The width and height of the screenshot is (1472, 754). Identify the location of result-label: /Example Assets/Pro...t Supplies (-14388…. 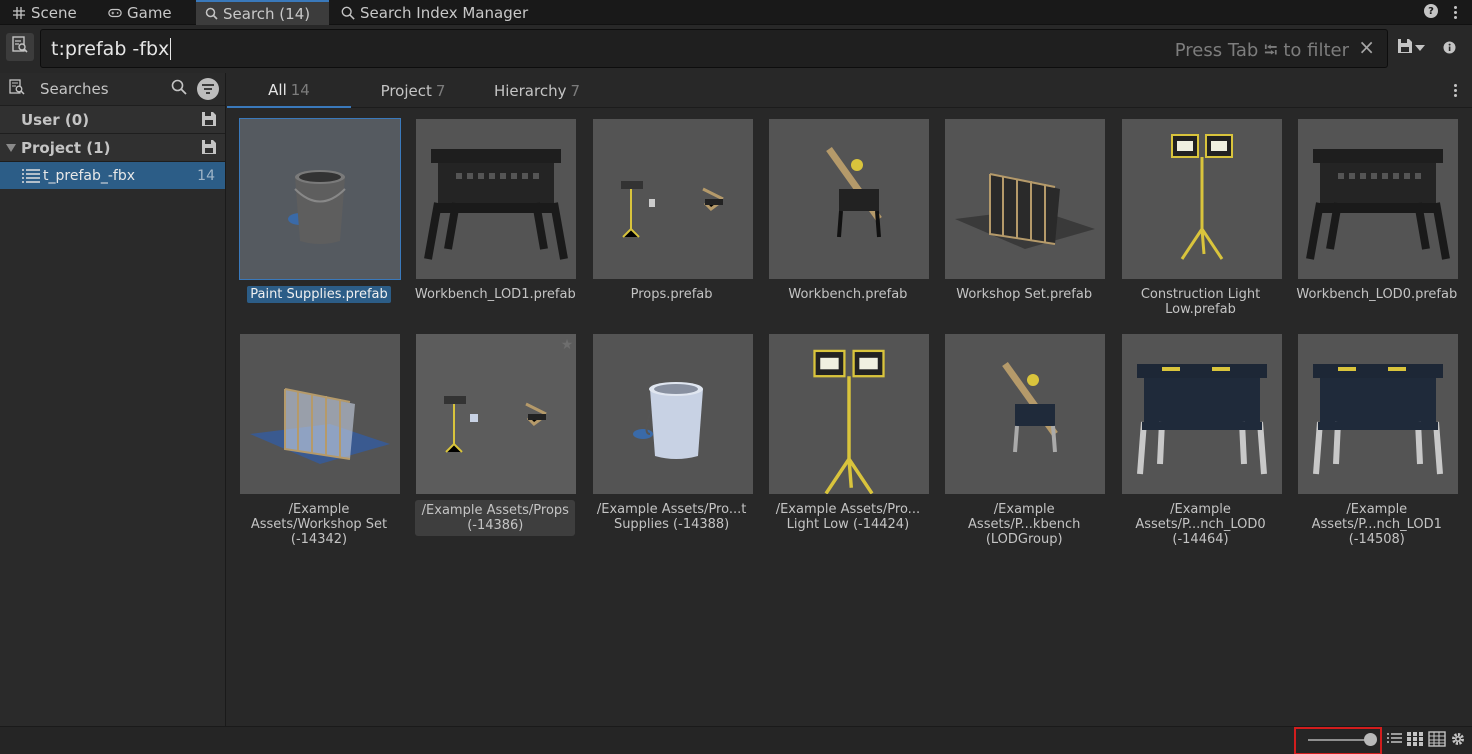
(672, 517).